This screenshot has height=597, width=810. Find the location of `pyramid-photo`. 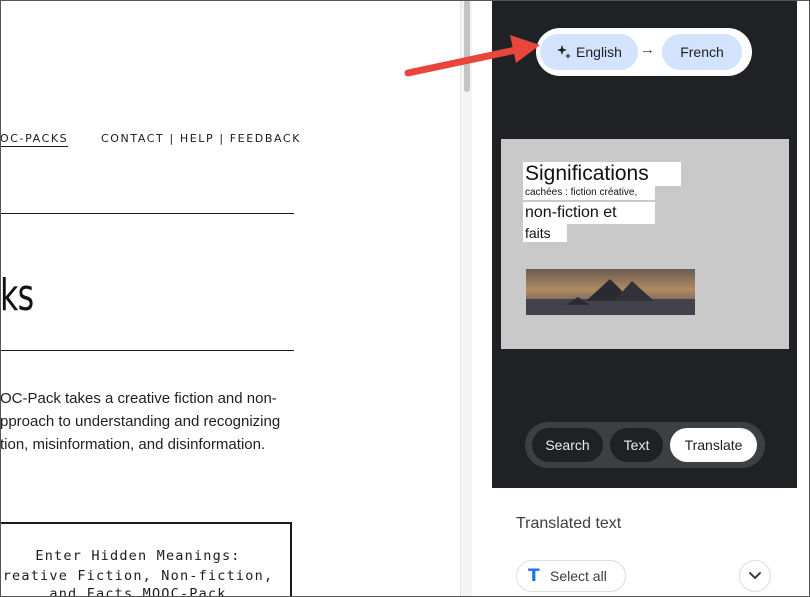

pyramid-photo is located at coordinates (610, 292).